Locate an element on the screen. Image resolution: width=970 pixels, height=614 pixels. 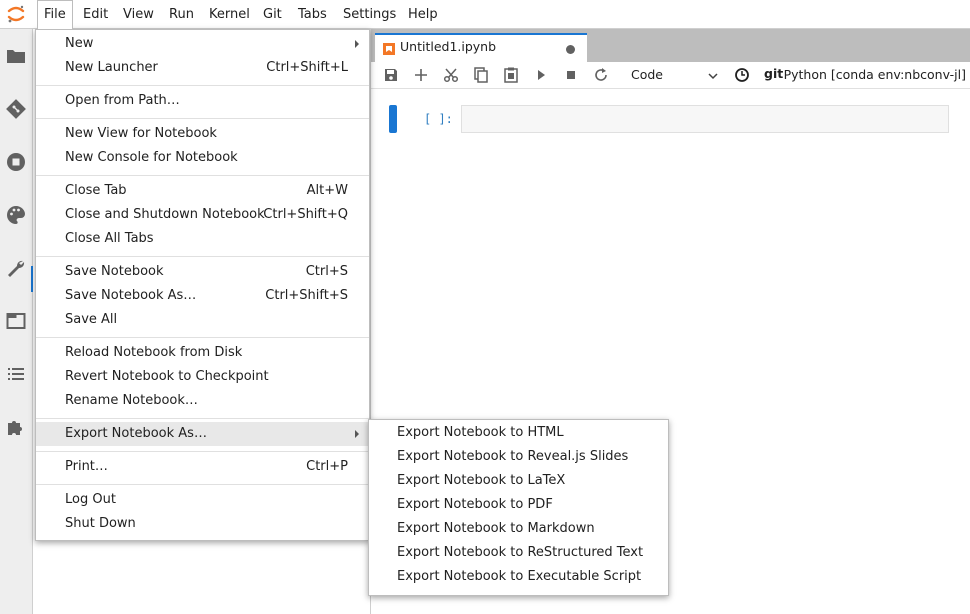
menu-file: File is located at coordinates (55, 14).